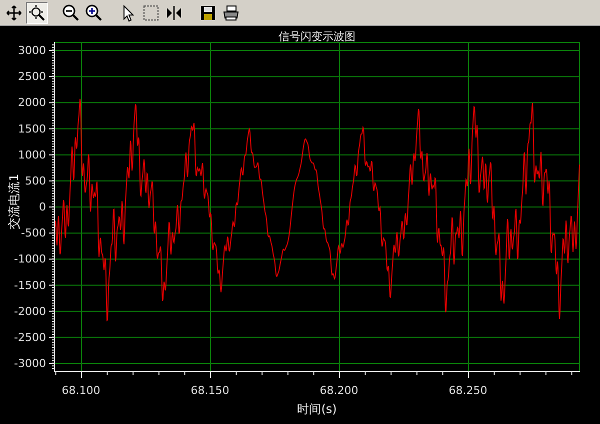  Describe the element at coordinates (468, 390) in the screenshot. I see `tick-label: 68.250` at that location.